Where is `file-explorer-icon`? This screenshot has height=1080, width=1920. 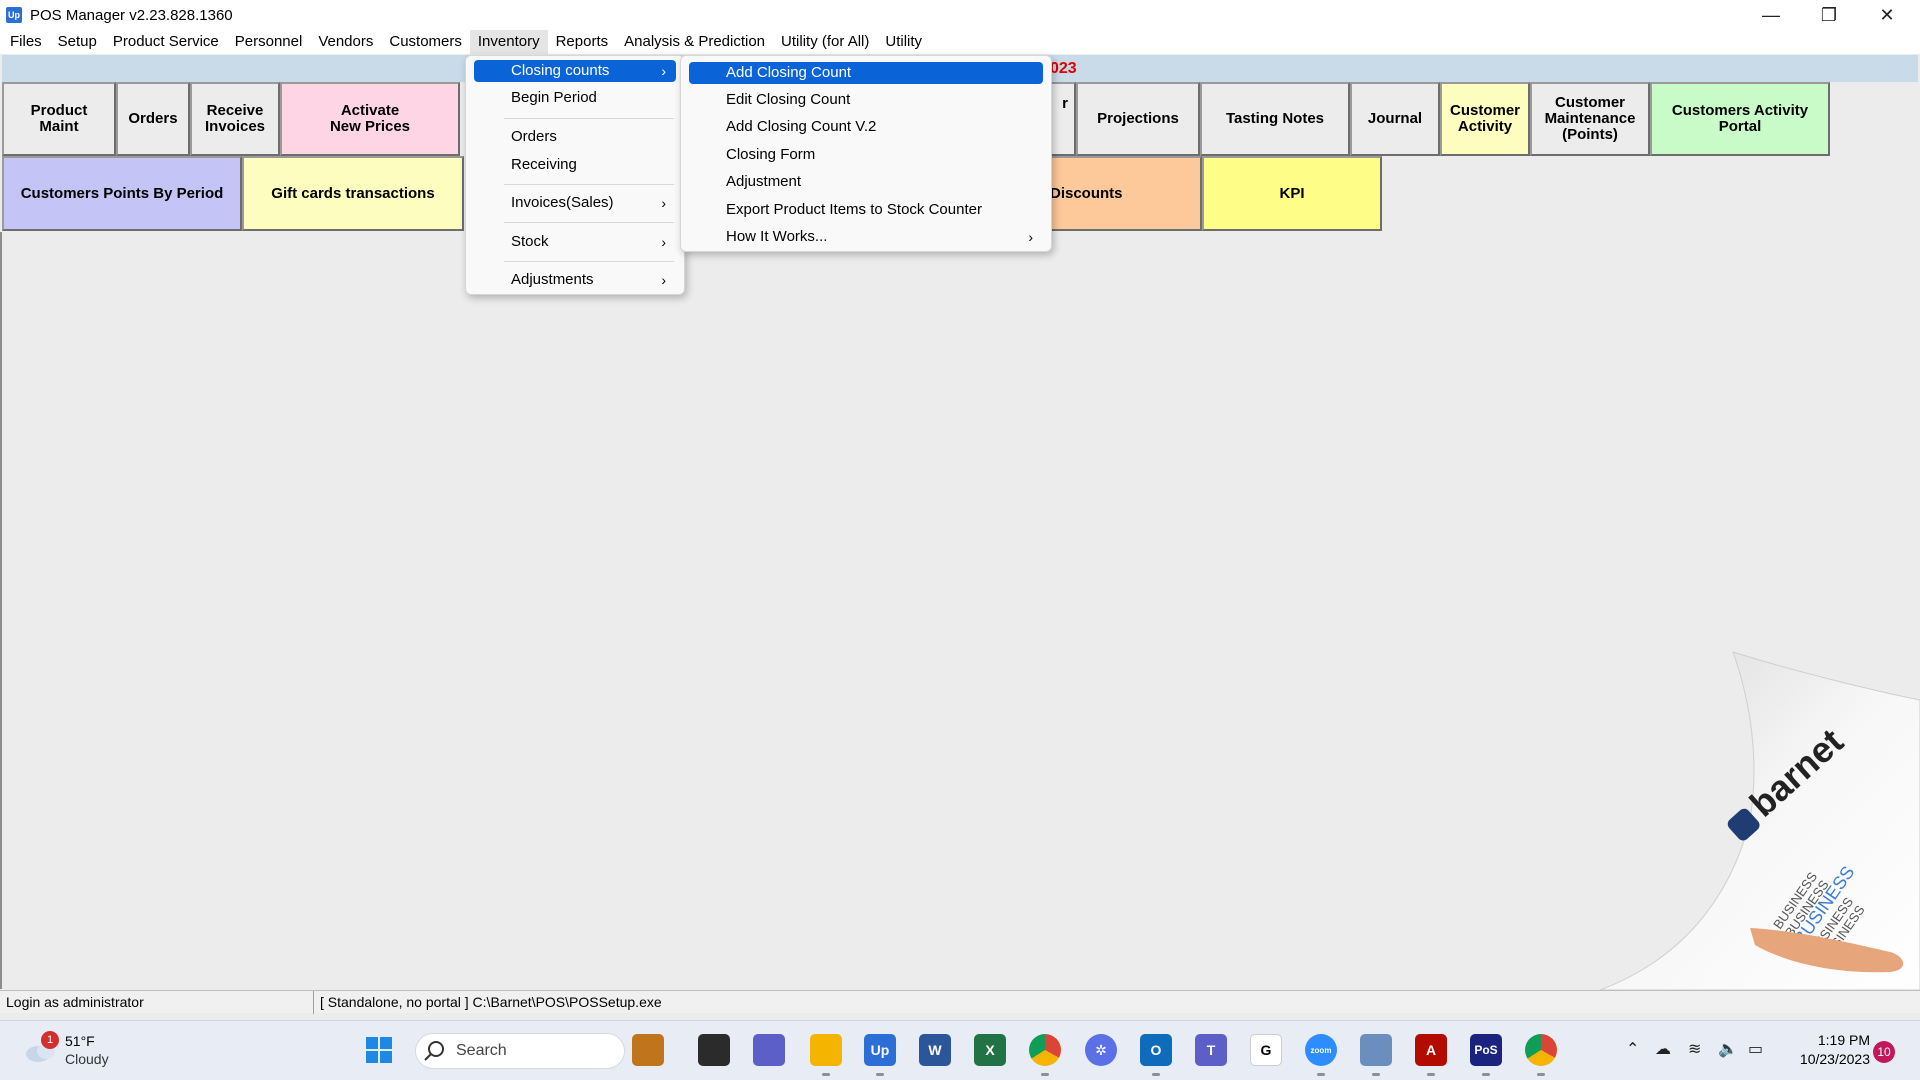
file-explorer-icon is located at coordinates (826, 1050).